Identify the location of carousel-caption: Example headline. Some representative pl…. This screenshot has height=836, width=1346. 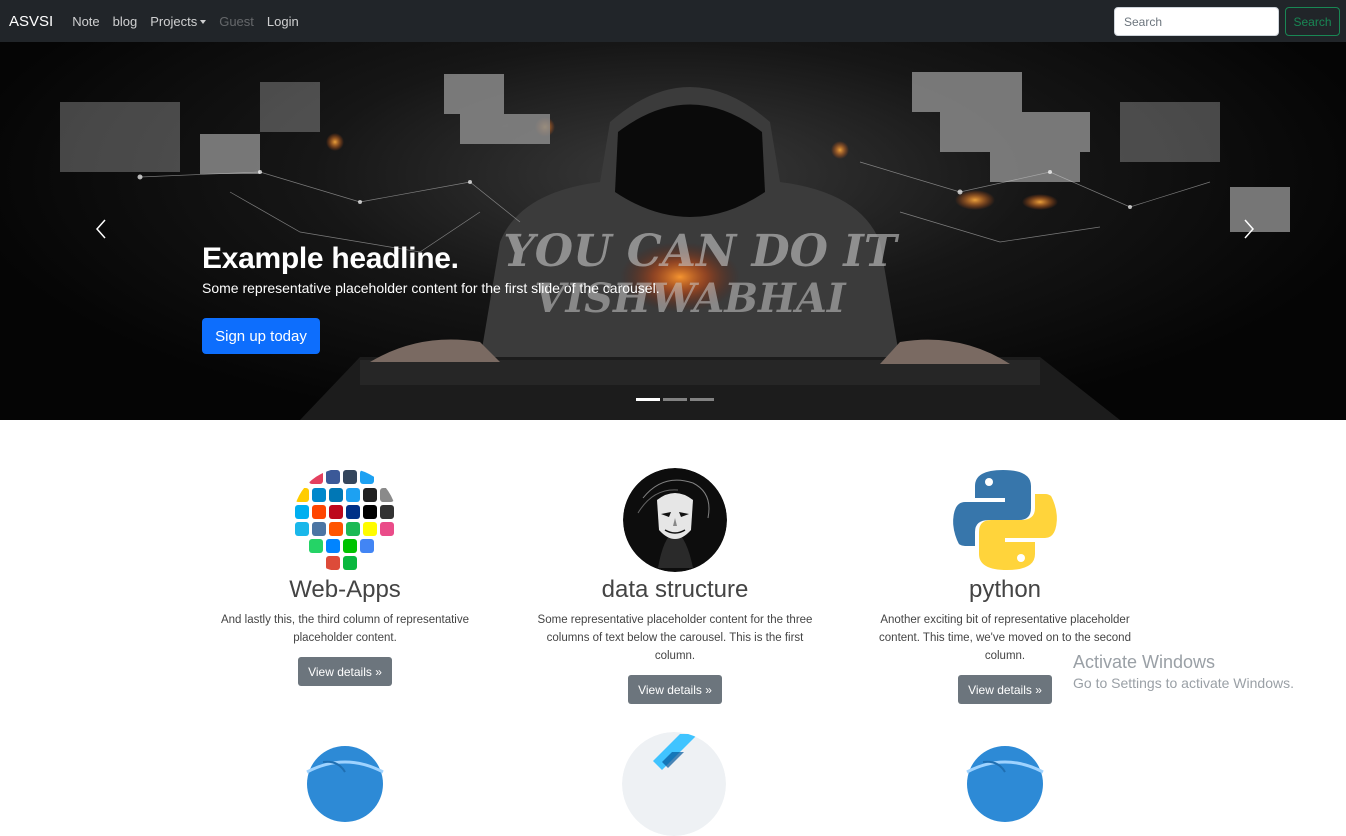
(431, 269).